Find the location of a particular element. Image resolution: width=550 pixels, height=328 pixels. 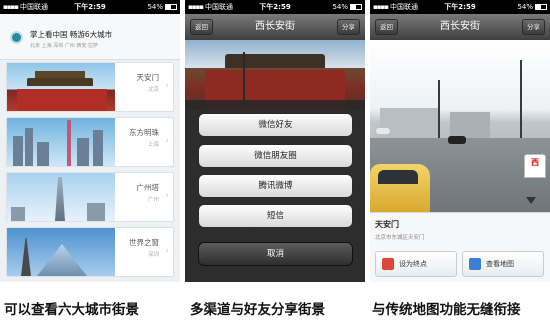

compass-icon: 西 is located at coordinates (535, 166).